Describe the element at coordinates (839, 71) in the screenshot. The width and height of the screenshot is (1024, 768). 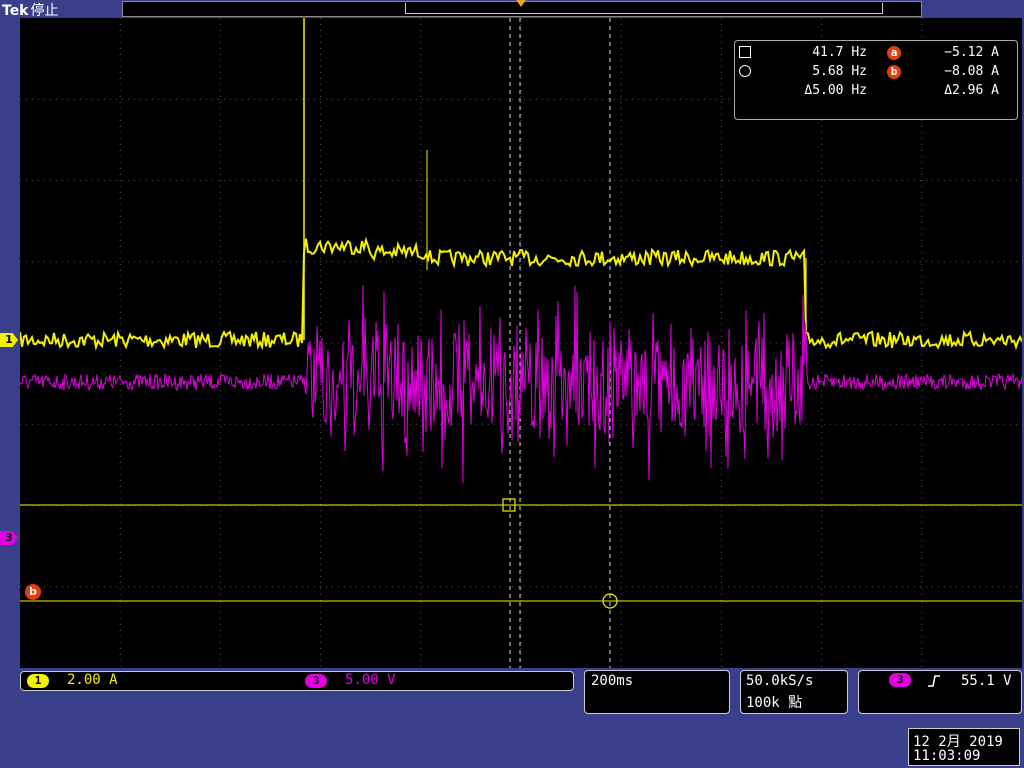
I see `freq-2: 5.68 Hz` at that location.